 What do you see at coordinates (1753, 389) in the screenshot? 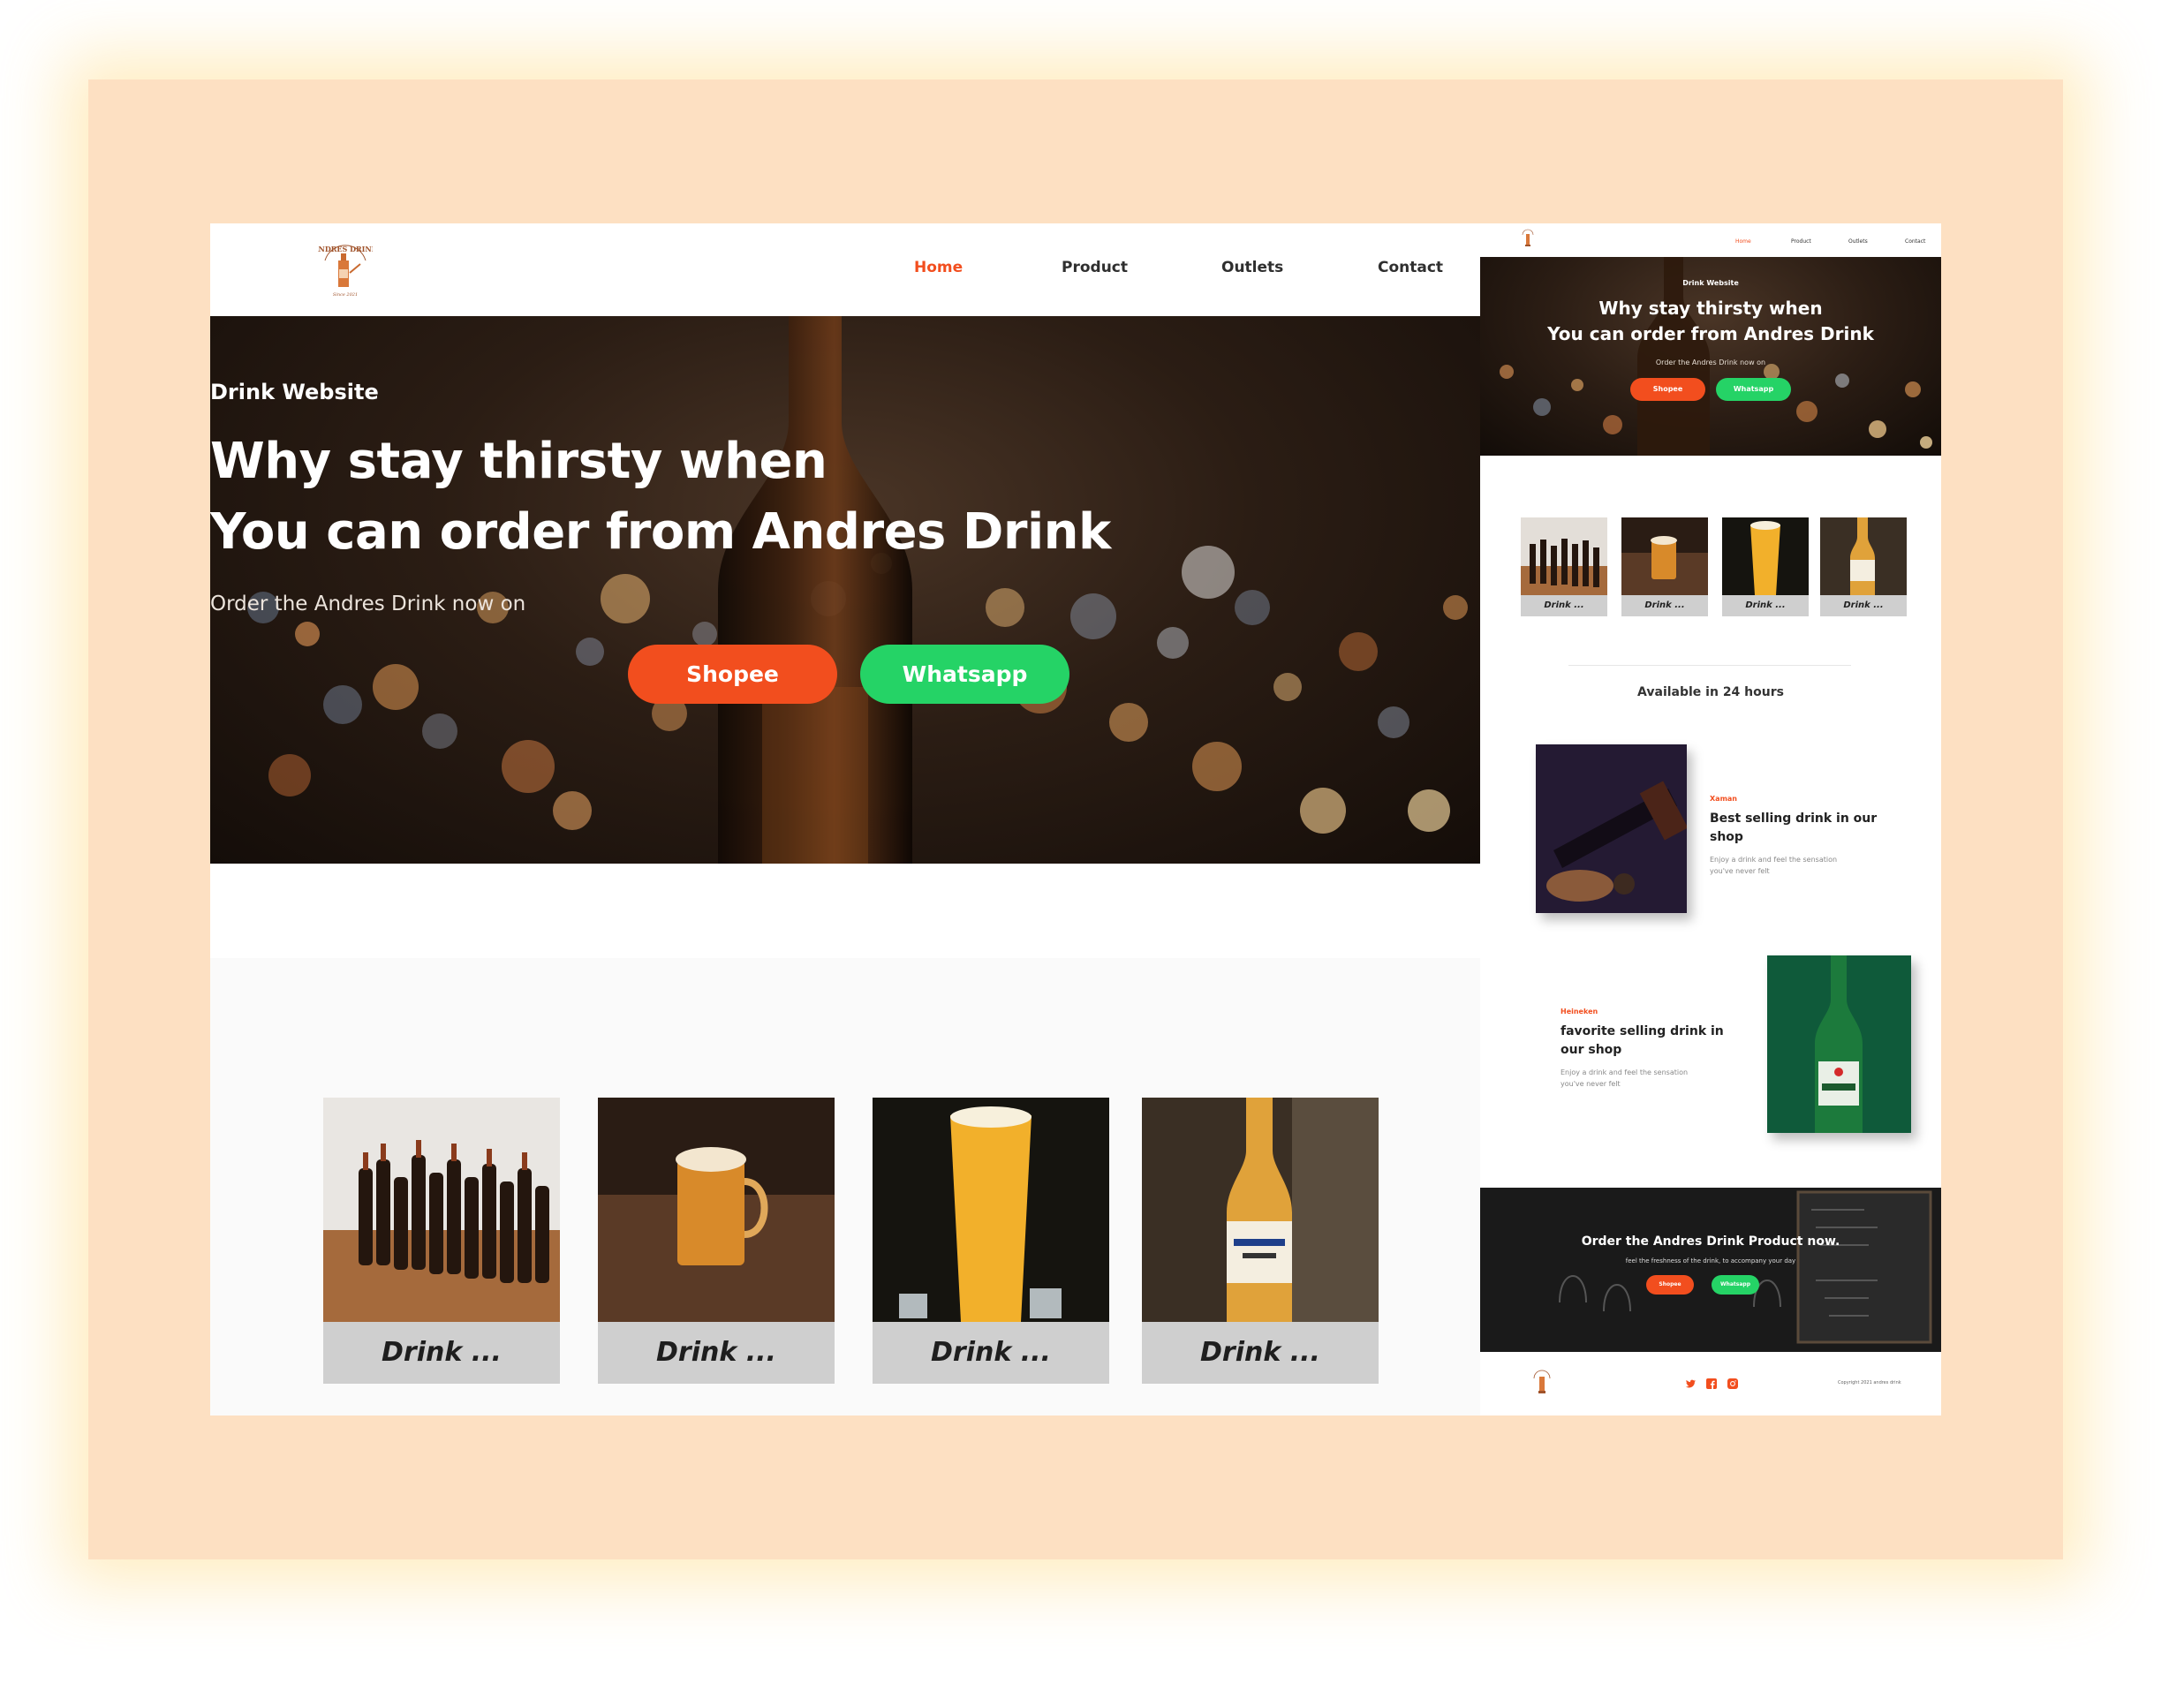
I see `mobile-whatsapp-button: Whatsapp` at bounding box center [1753, 389].